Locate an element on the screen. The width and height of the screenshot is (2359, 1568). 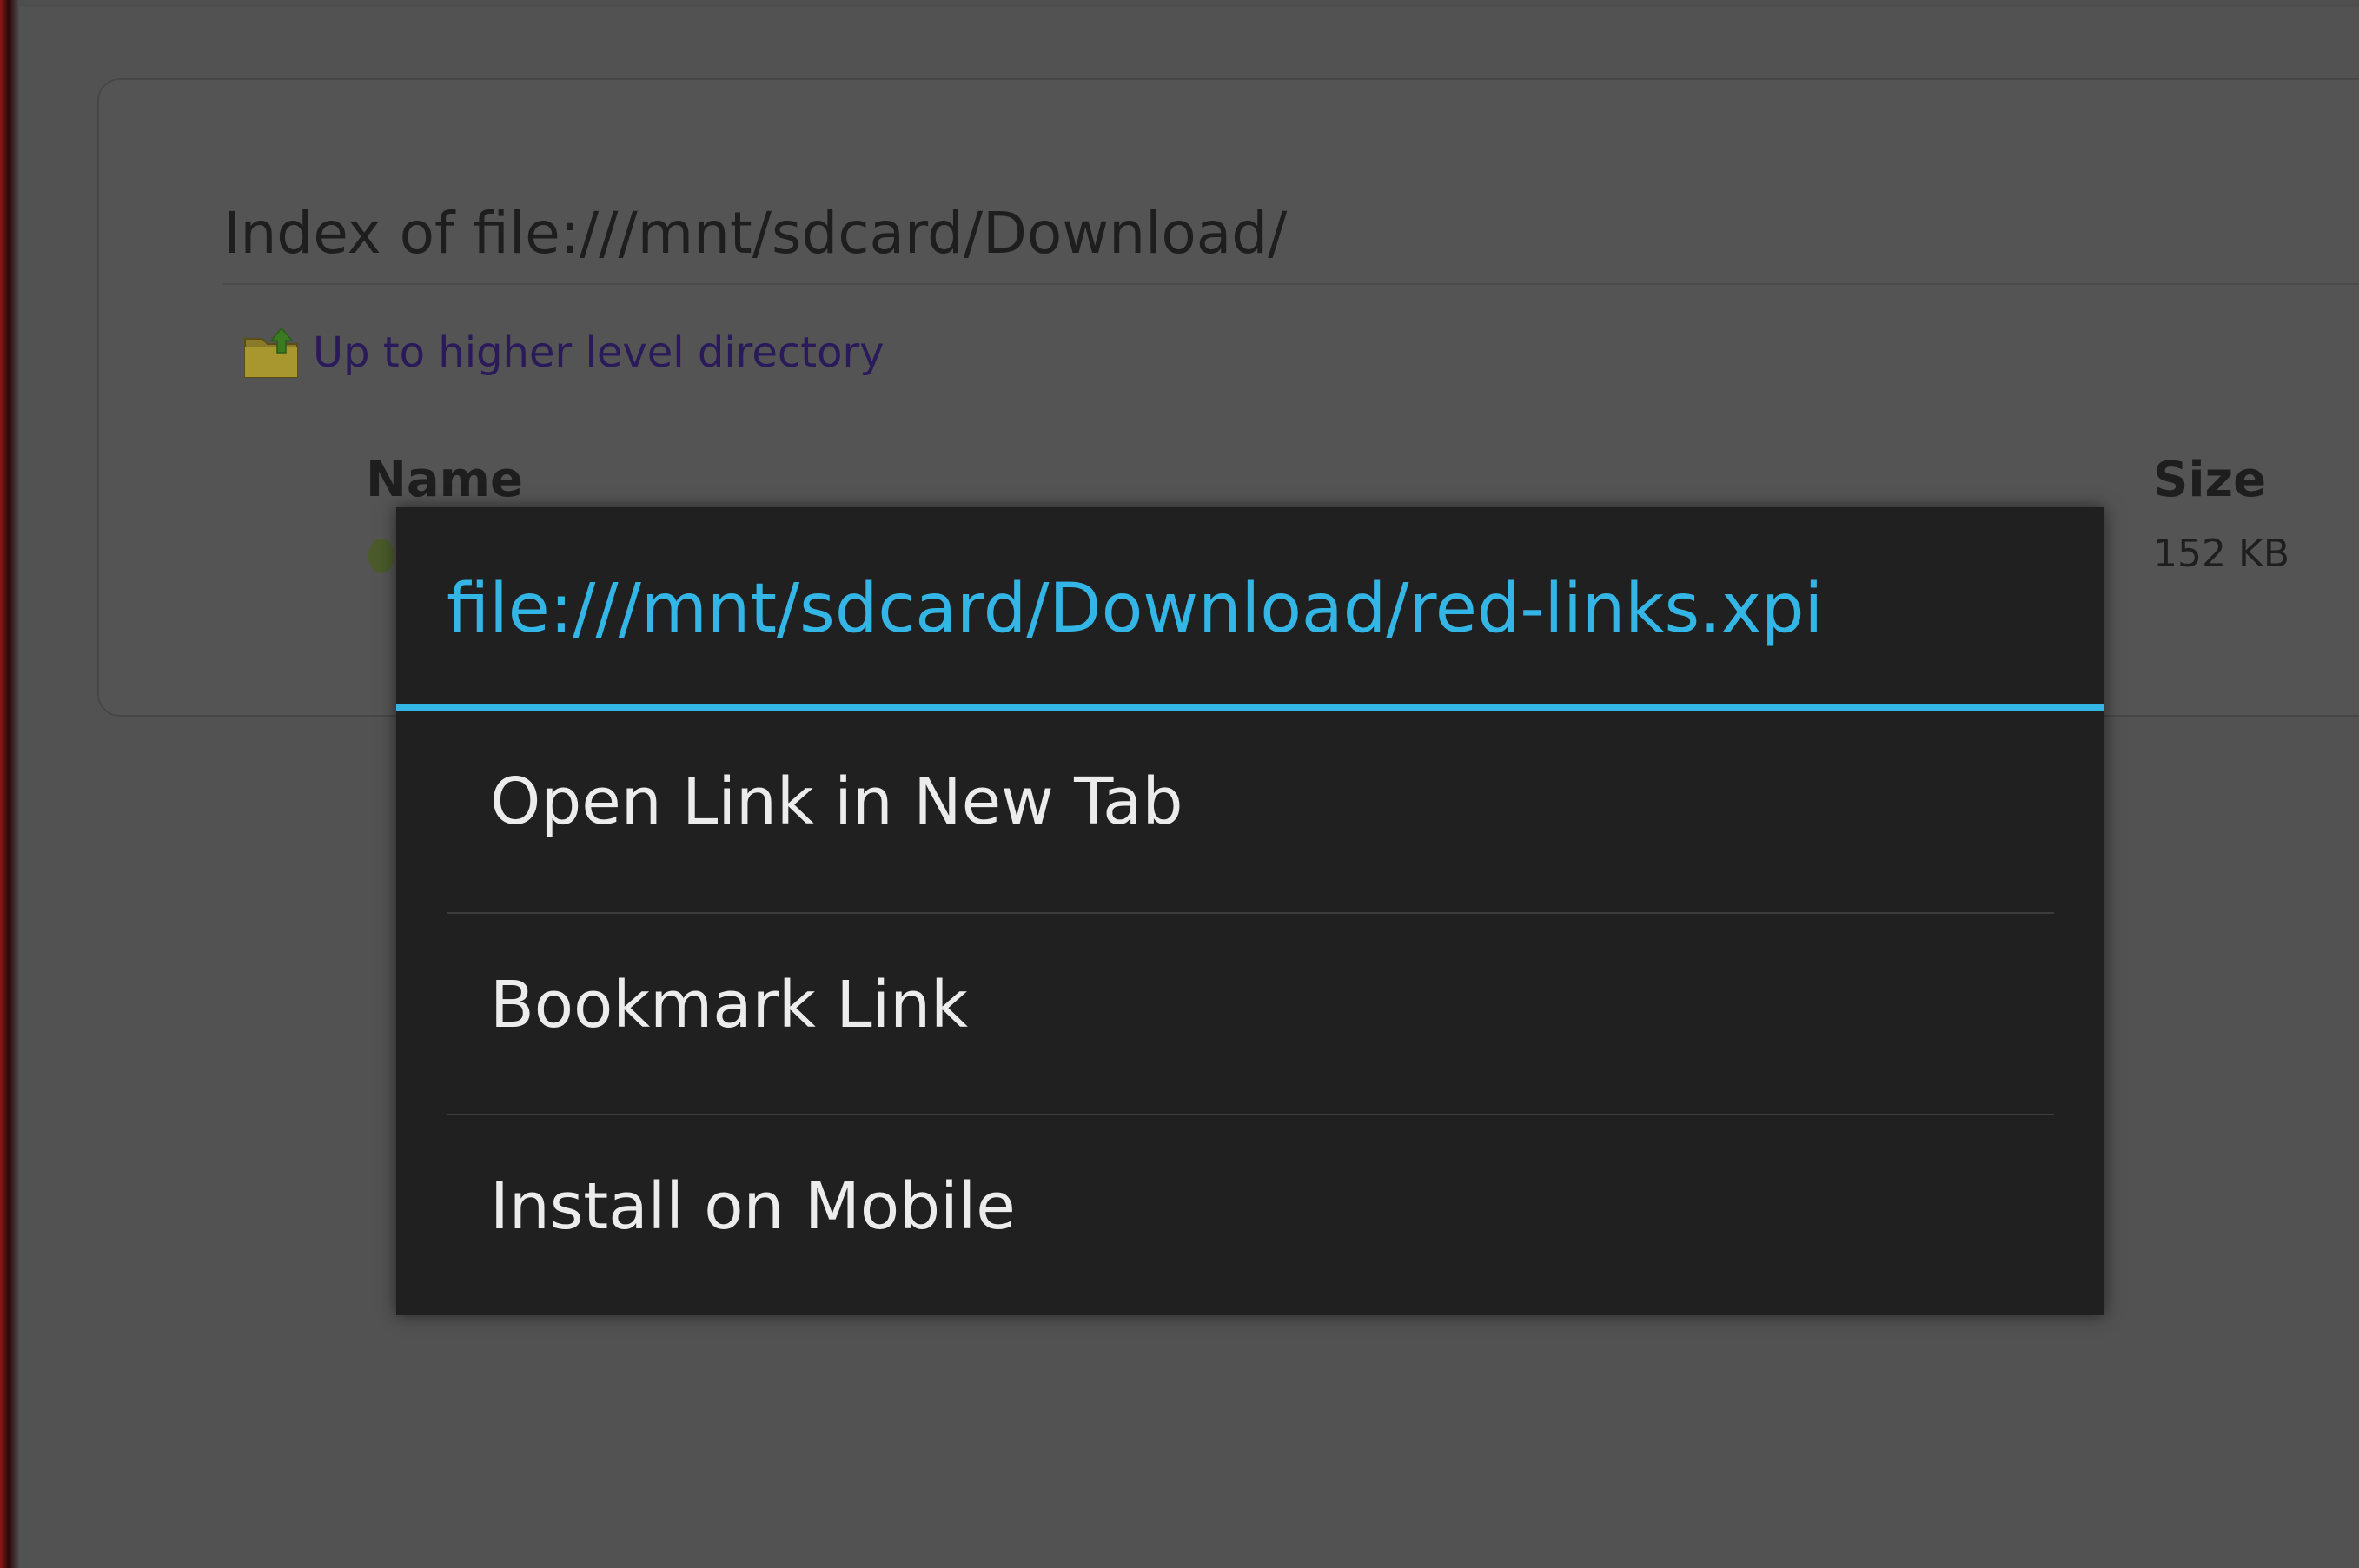
up-directory-link: Up to higher level directory is located at coordinates (599, 352).